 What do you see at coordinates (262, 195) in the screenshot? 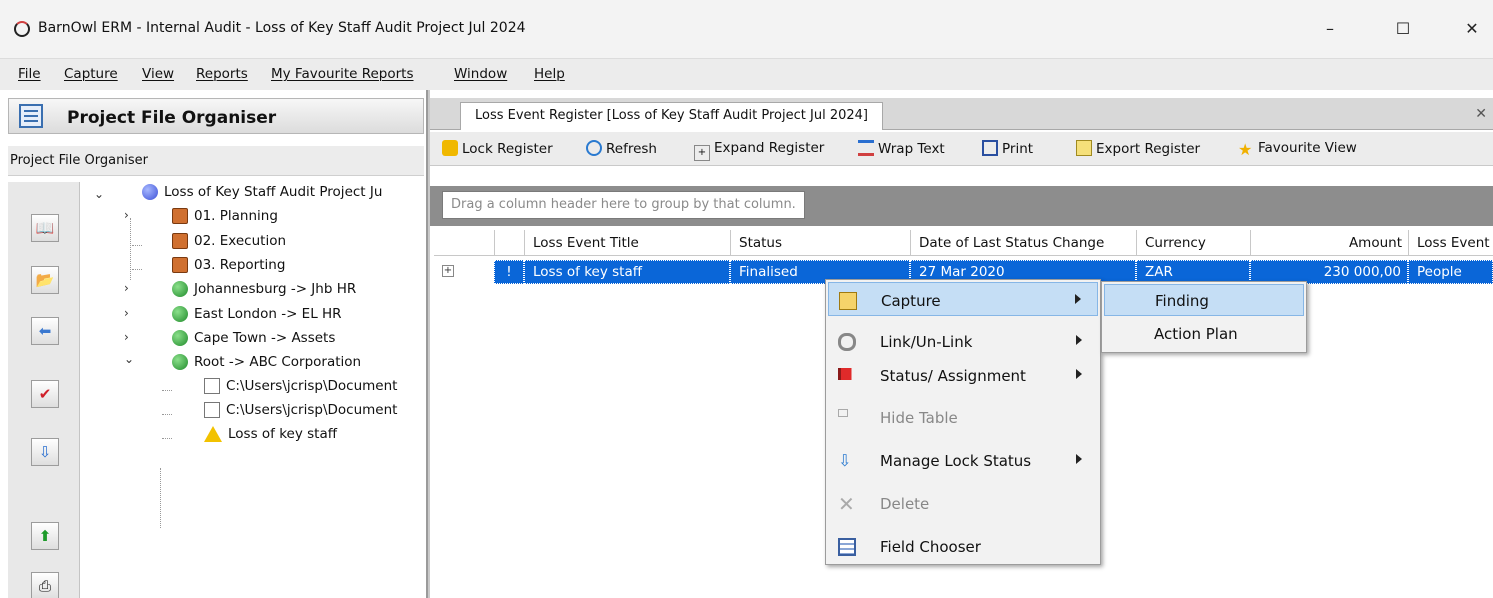
I see `tree-item-project: Loss of Key Staff Audit Project Ju` at bounding box center [262, 195].